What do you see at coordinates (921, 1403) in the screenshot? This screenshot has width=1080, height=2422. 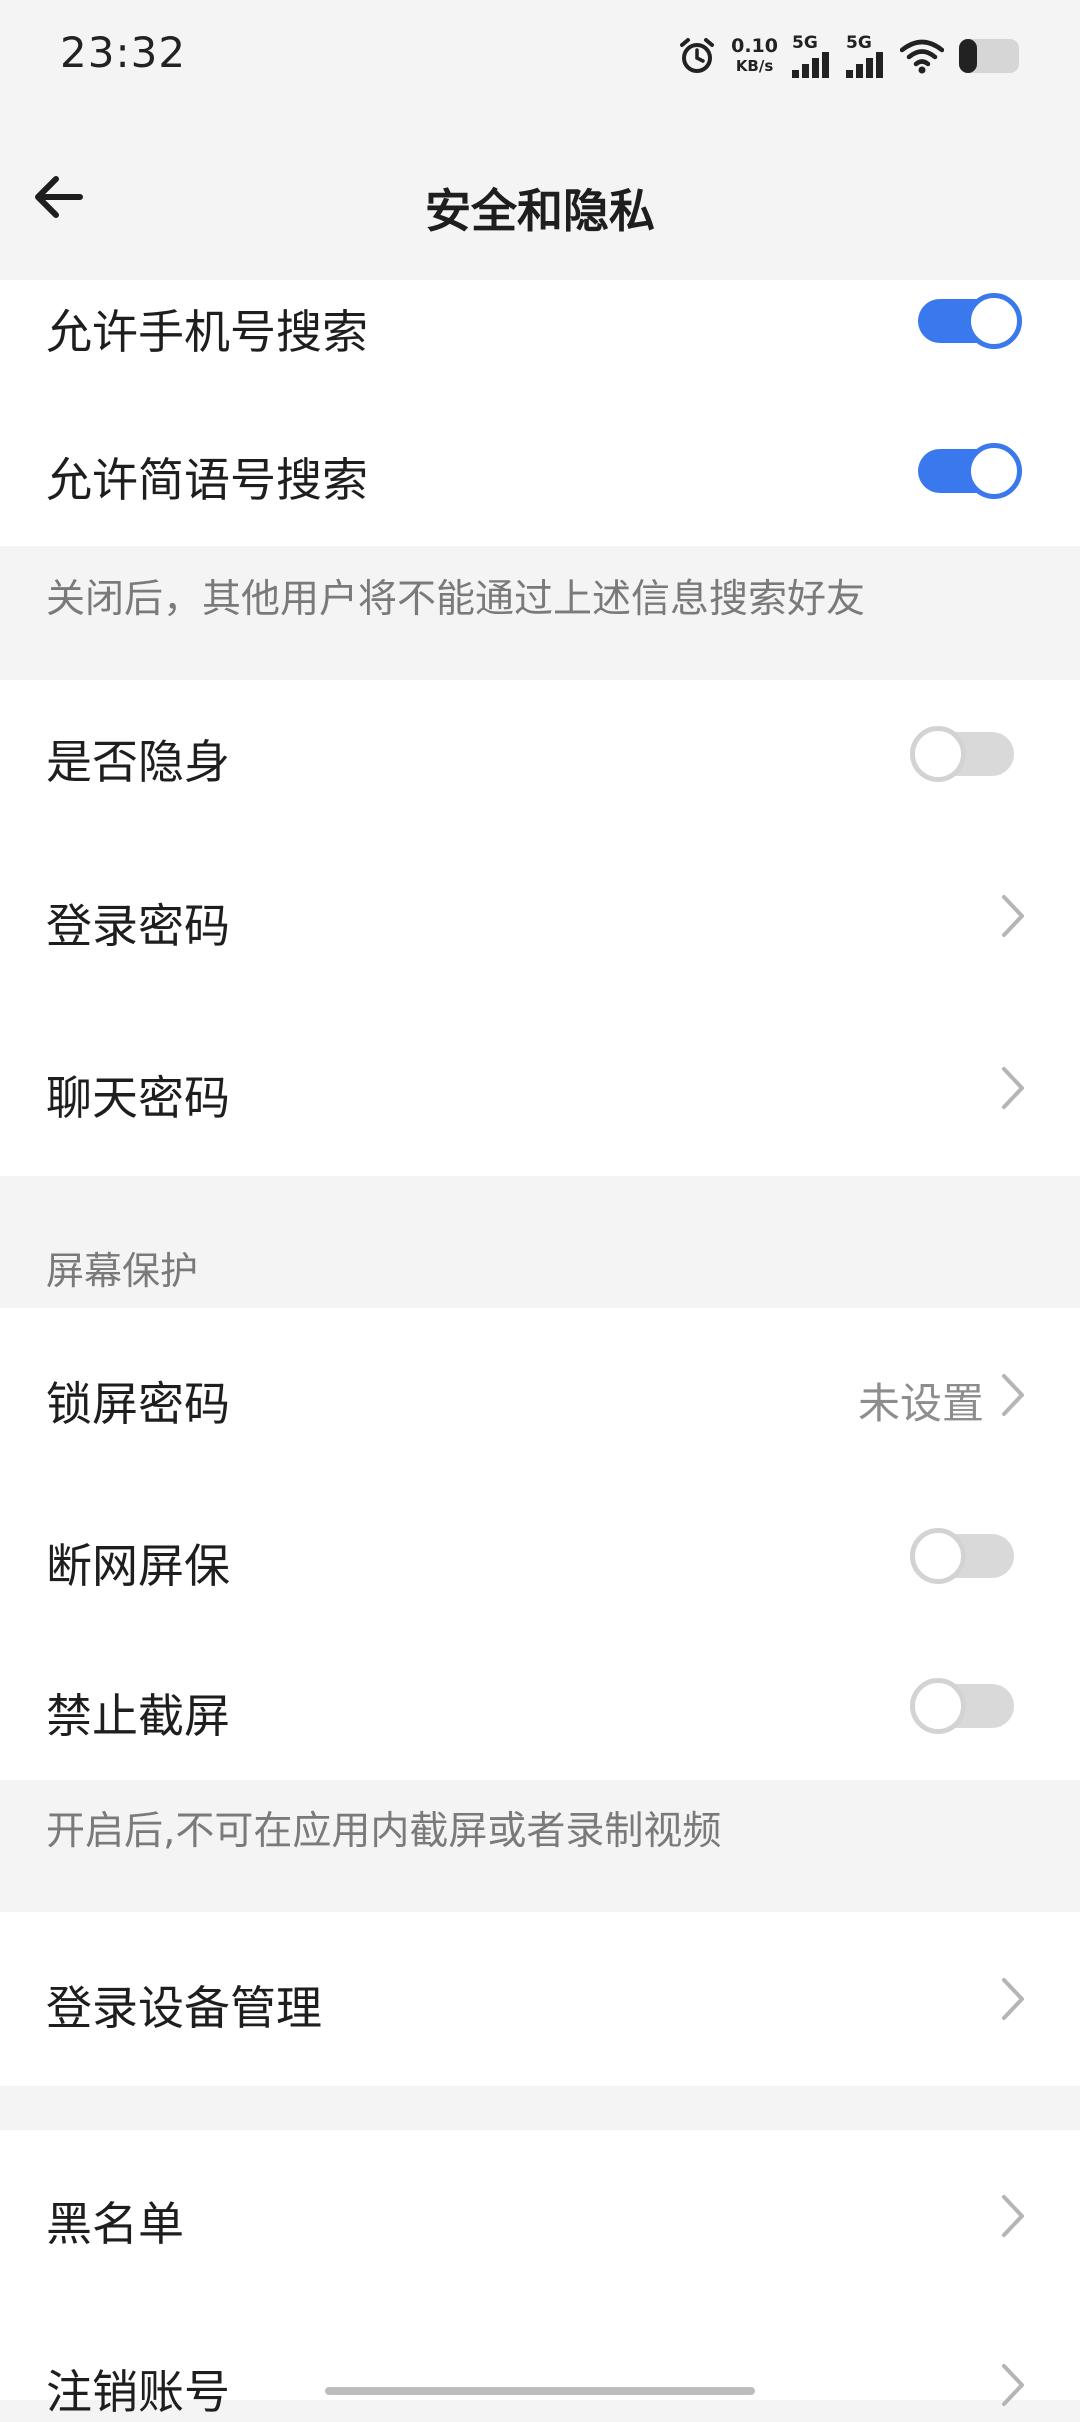 I see `lock-password-value: 未设置` at bounding box center [921, 1403].